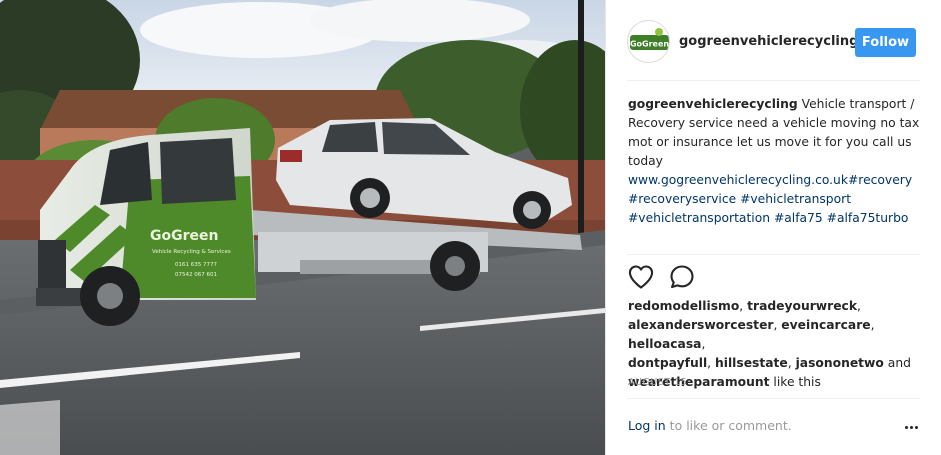  Describe the element at coordinates (773, 398) in the screenshot. I see `footer-divider` at that location.